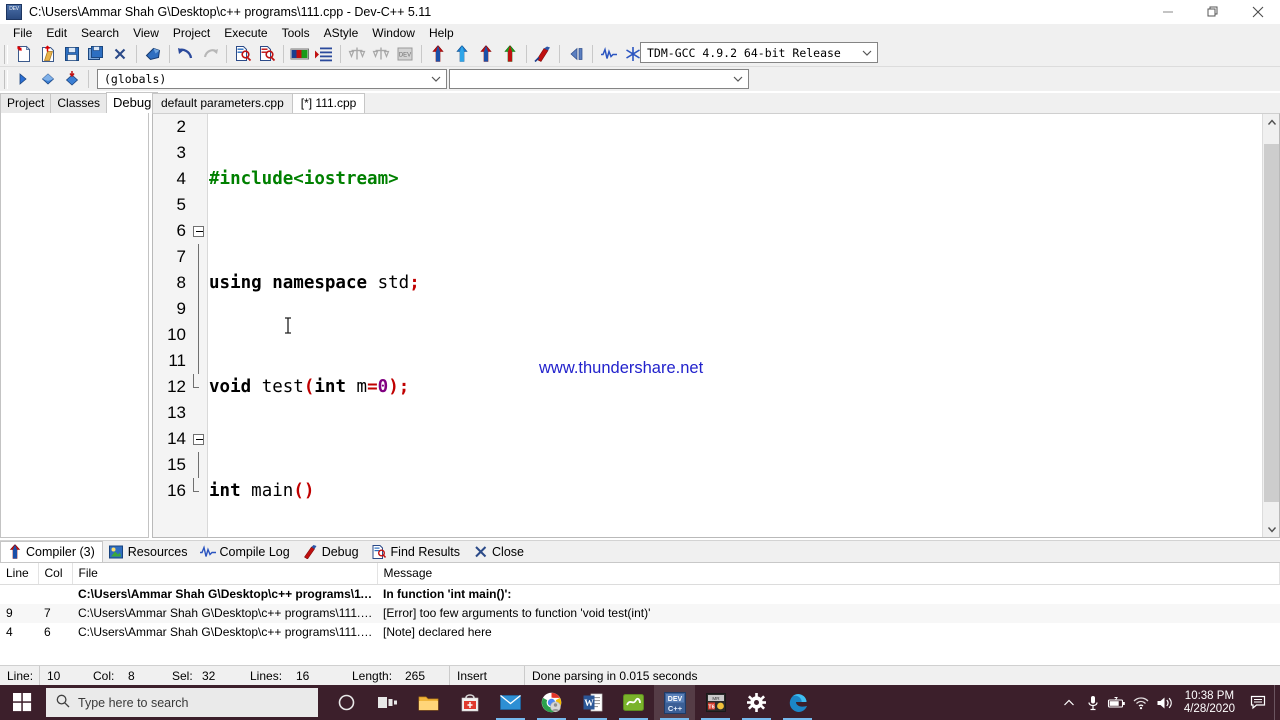  I want to click on battery-icon, so click(1117, 702).